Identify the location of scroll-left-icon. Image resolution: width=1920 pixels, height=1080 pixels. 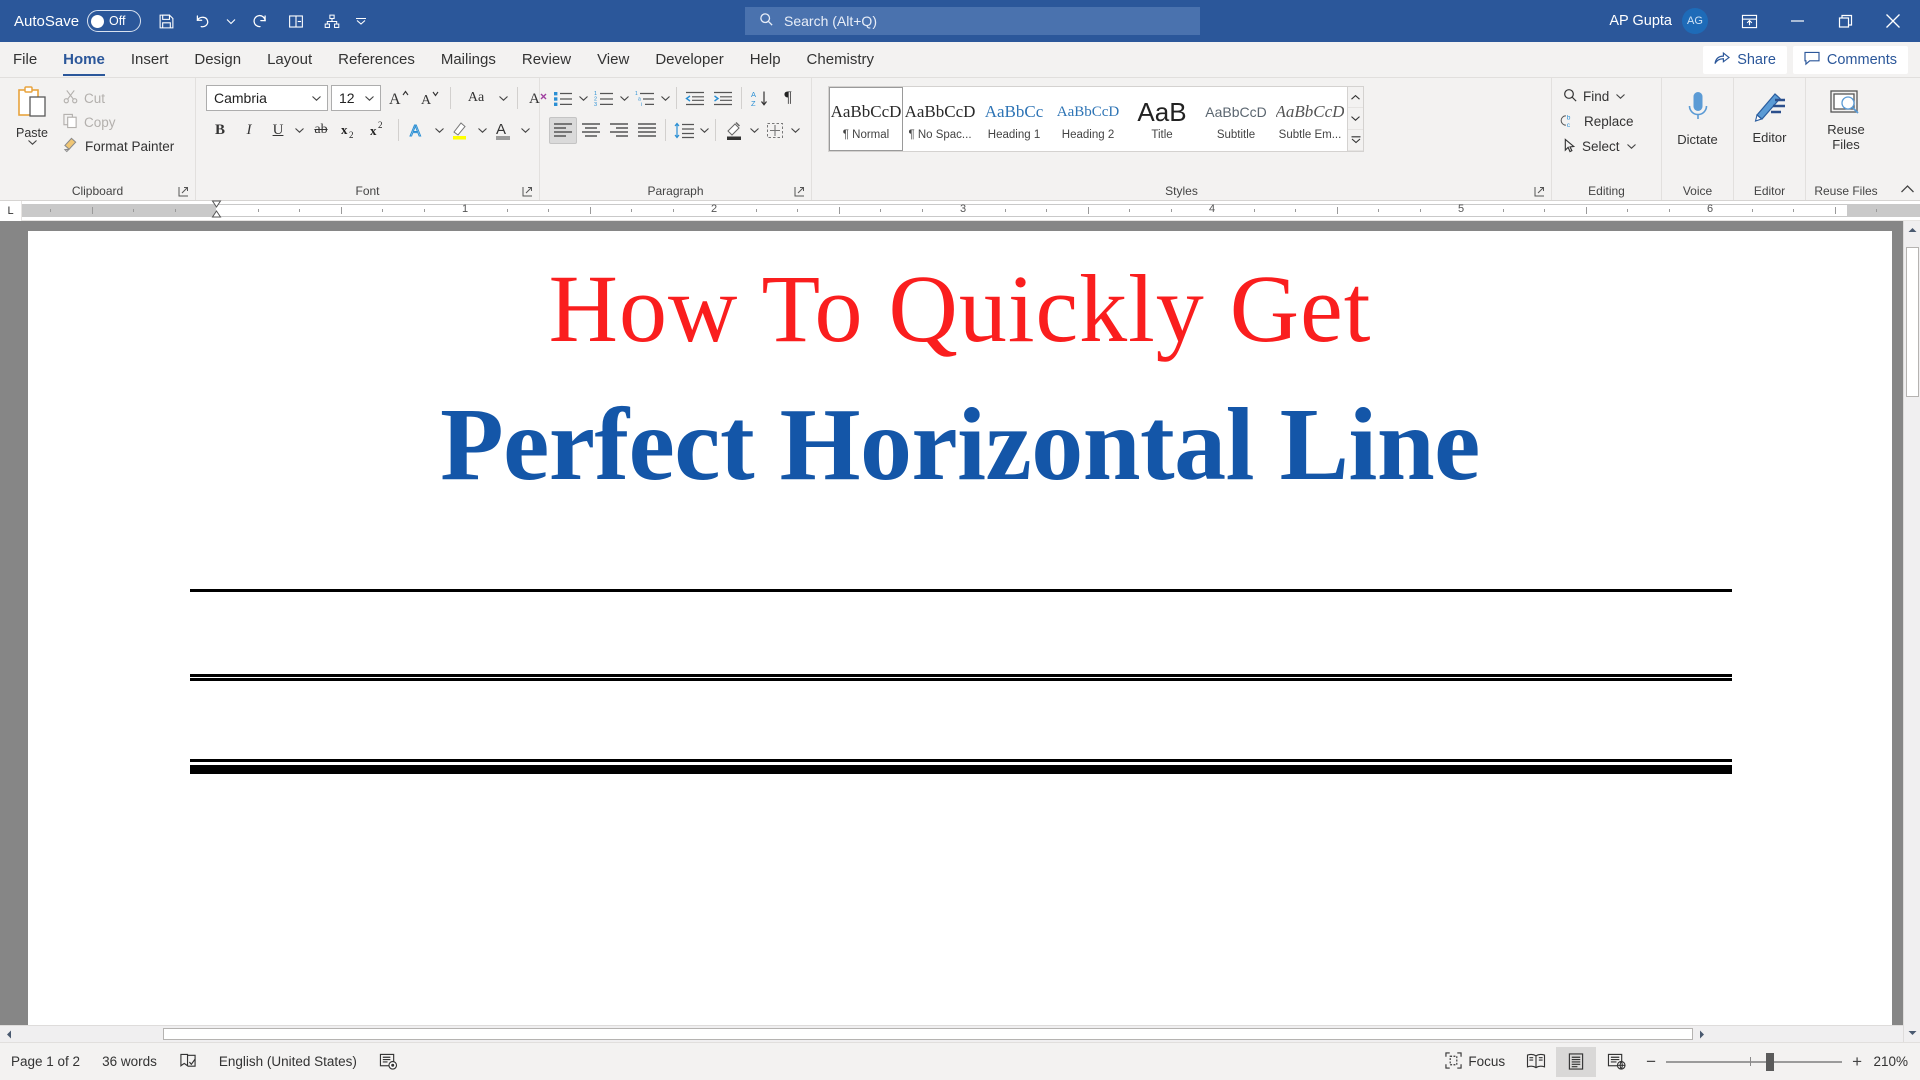
(9, 1034).